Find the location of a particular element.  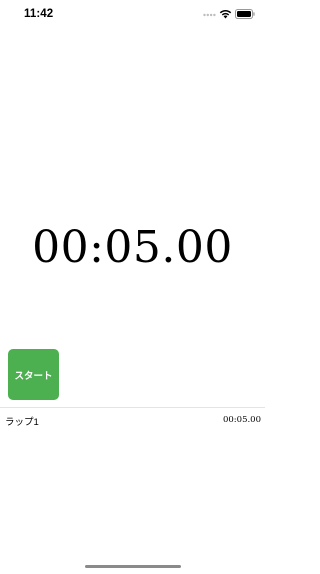

home-indicator is located at coordinates (133, 566).